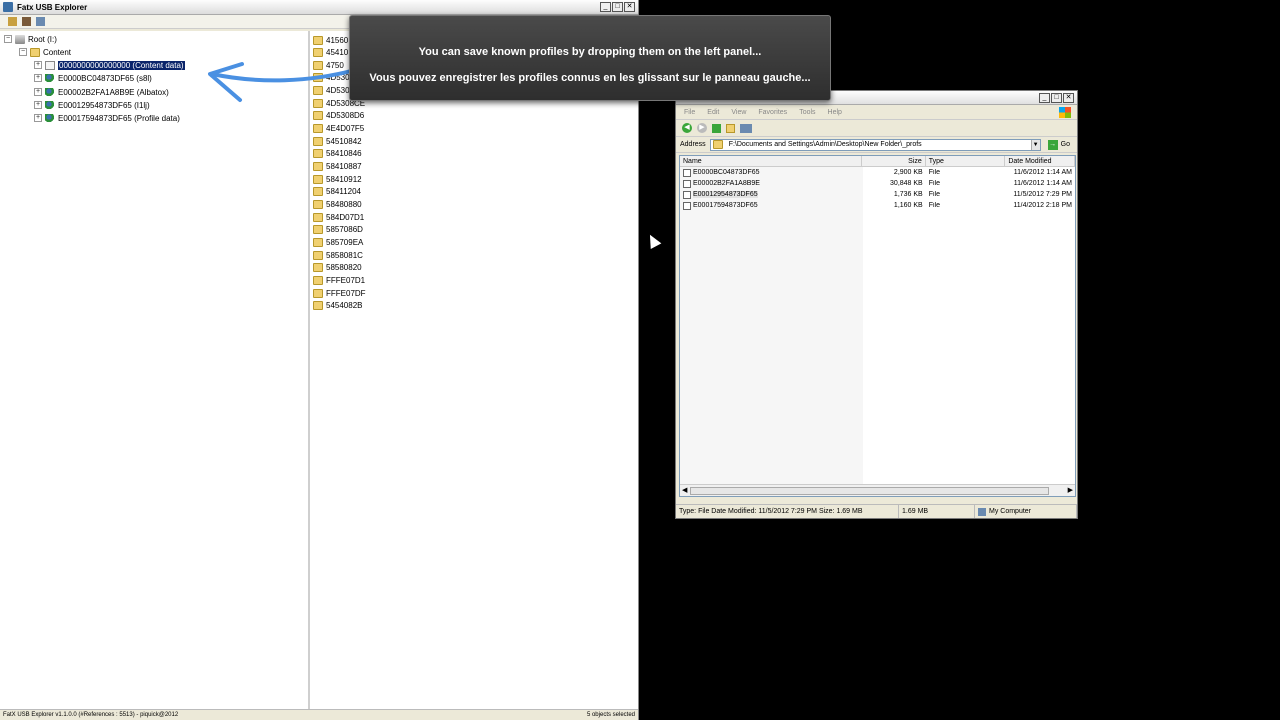 Image resolution: width=1280 pixels, height=720 pixels. I want to click on go-button: → Go, so click(1059, 144).